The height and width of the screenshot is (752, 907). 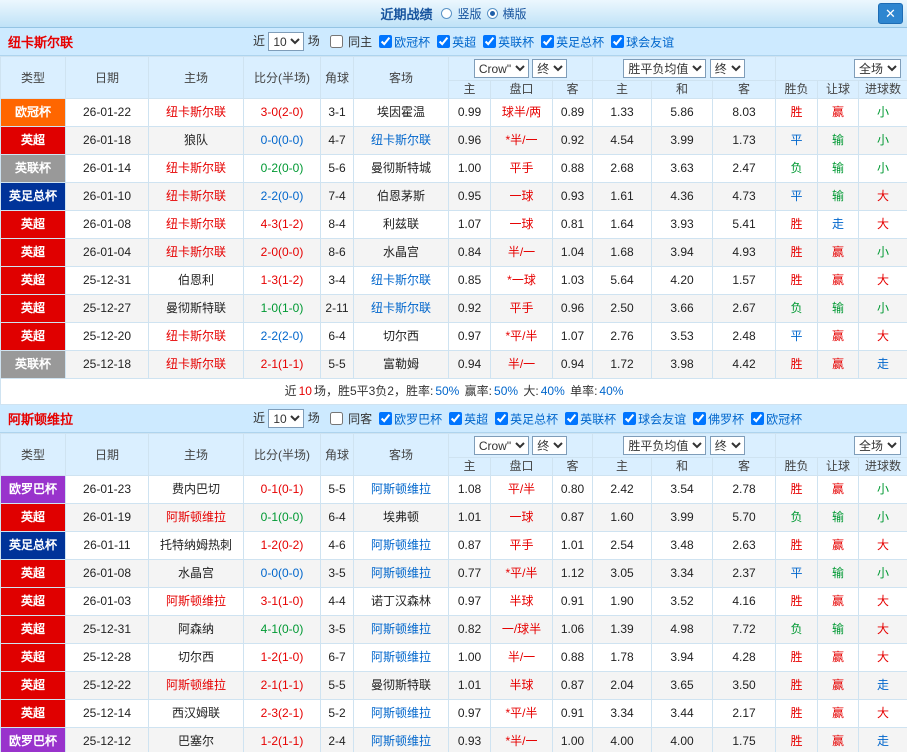 What do you see at coordinates (521, 224) in the screenshot?
I see `ah-line: 一球` at bounding box center [521, 224].